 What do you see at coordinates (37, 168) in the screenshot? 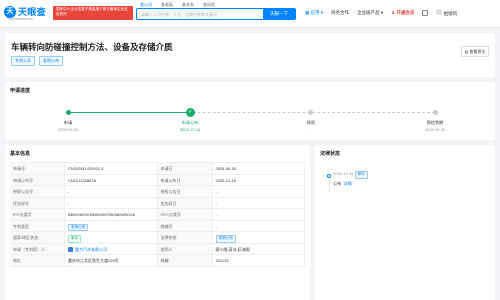
I see `table-key: 申请号` at bounding box center [37, 168].